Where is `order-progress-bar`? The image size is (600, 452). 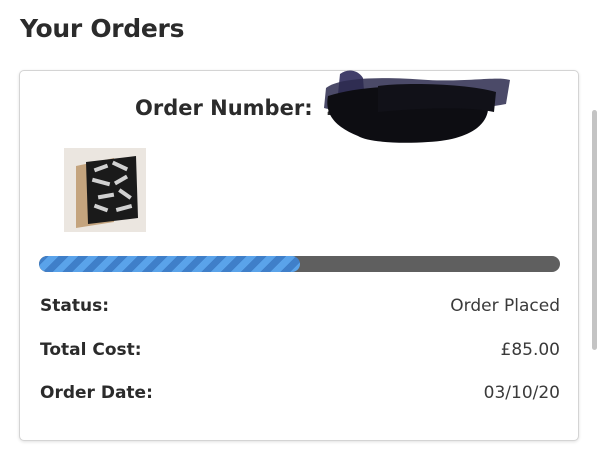 order-progress-bar is located at coordinates (299, 264).